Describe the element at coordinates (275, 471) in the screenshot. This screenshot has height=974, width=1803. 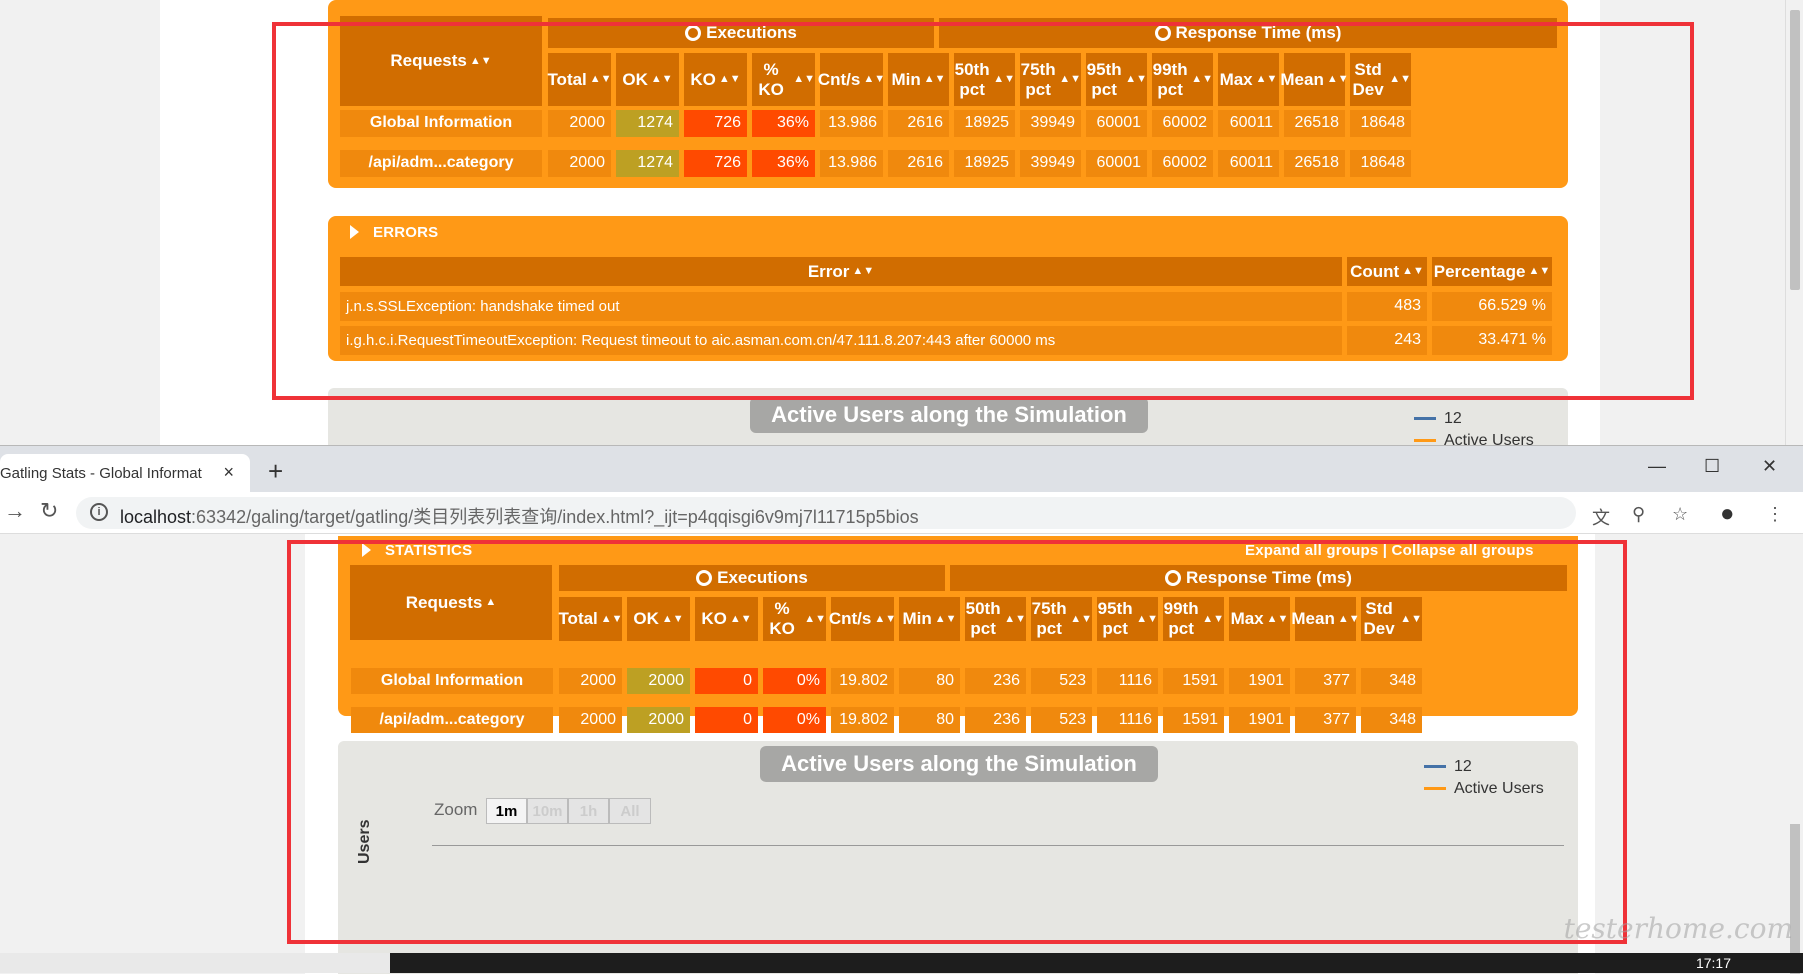
I see `new-tab-button: +` at that location.